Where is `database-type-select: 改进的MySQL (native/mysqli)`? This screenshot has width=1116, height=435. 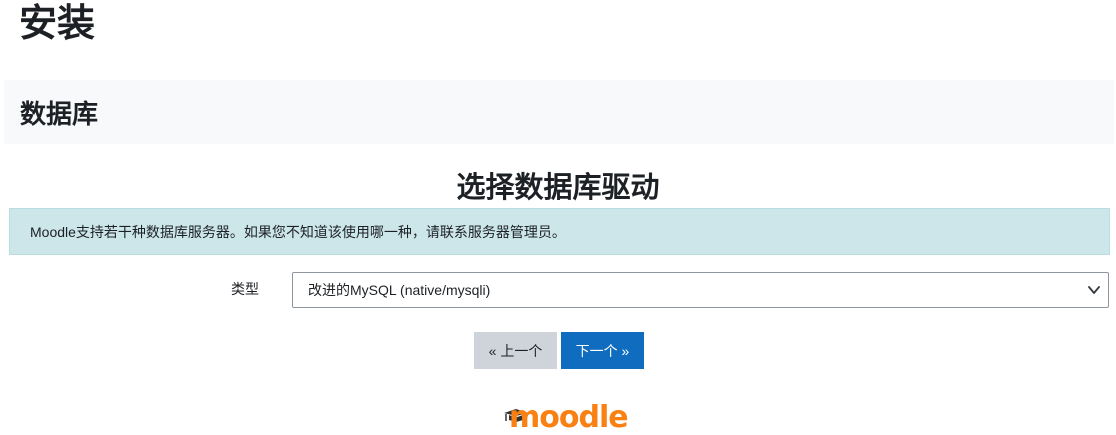
database-type-select: 改进的MySQL (native/mysqli) is located at coordinates (700, 290).